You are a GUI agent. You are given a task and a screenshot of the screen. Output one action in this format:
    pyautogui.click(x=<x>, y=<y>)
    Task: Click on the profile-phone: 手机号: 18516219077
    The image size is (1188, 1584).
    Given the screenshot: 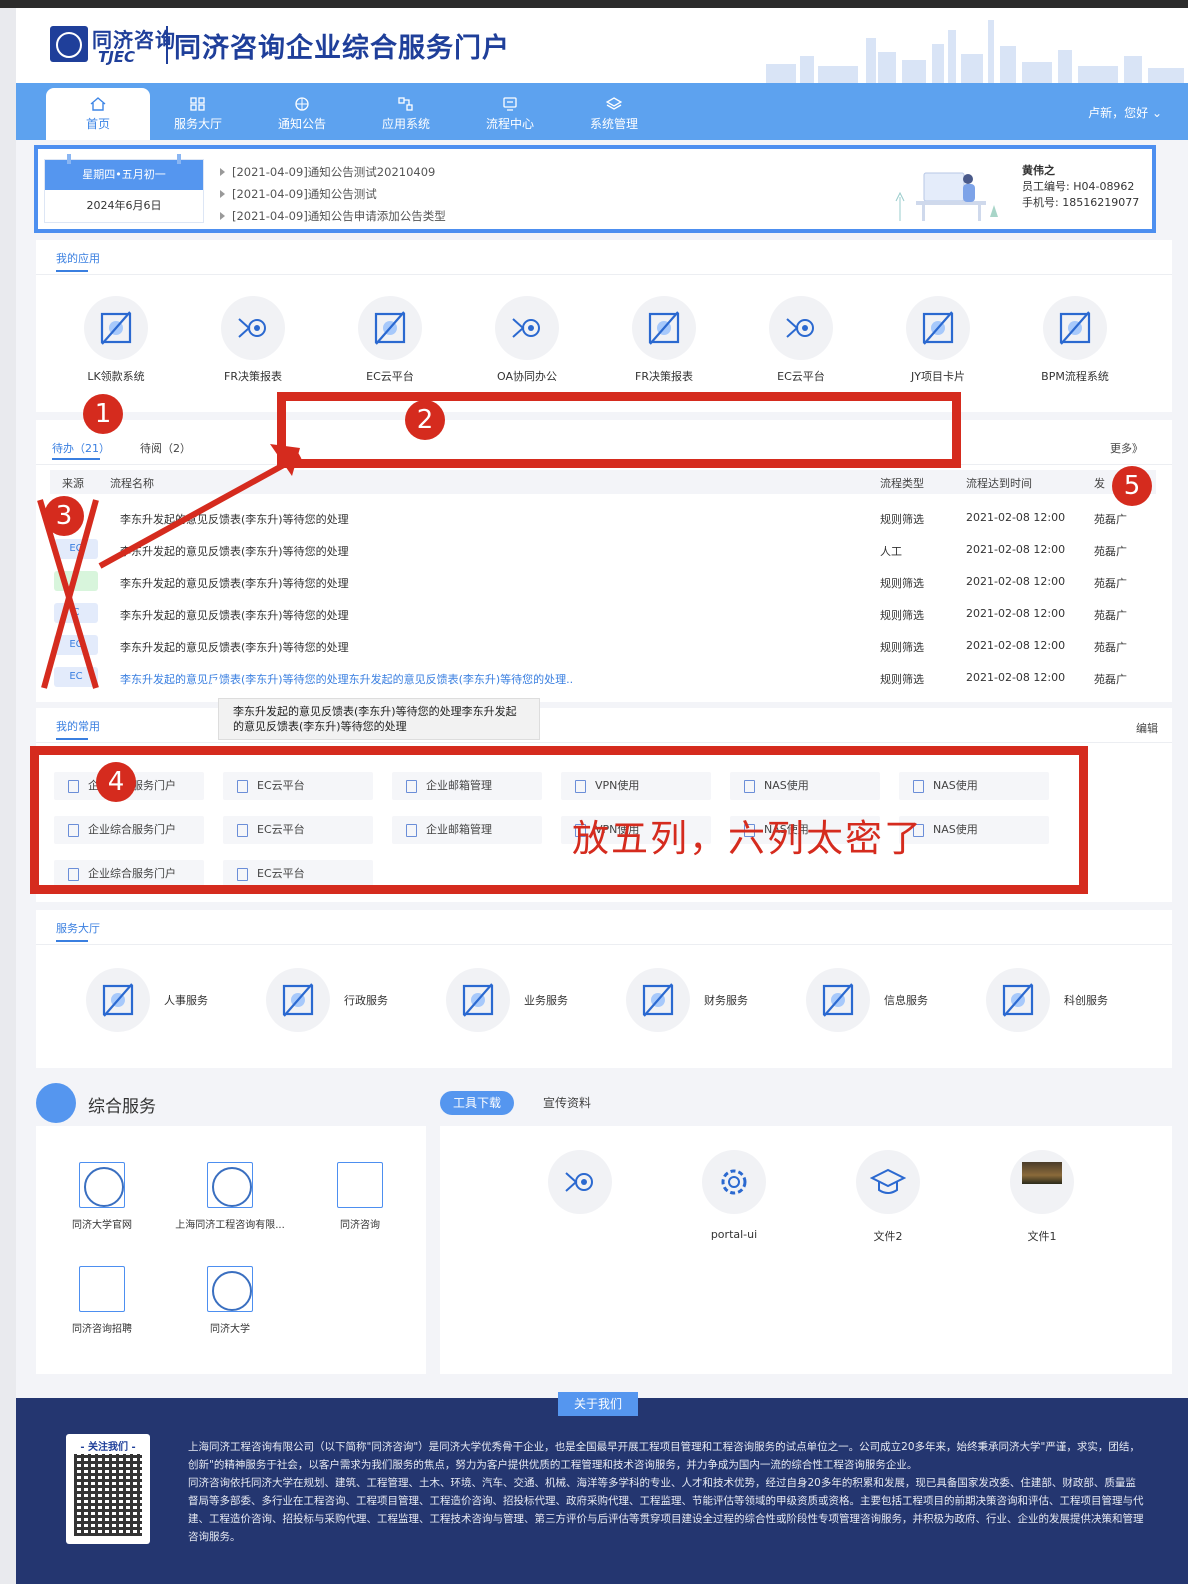 What is the action you would take?
    pyautogui.click(x=1081, y=202)
    